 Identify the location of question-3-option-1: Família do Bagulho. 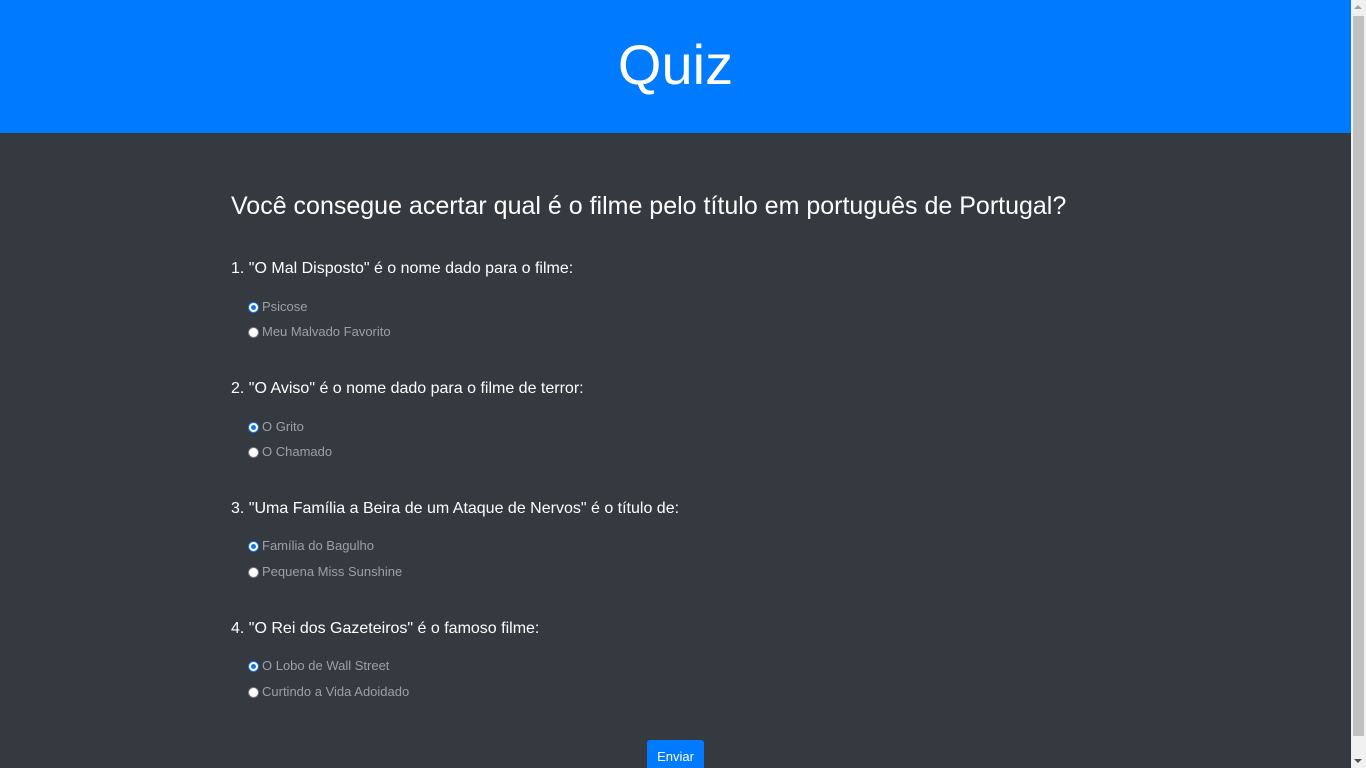
(311, 546).